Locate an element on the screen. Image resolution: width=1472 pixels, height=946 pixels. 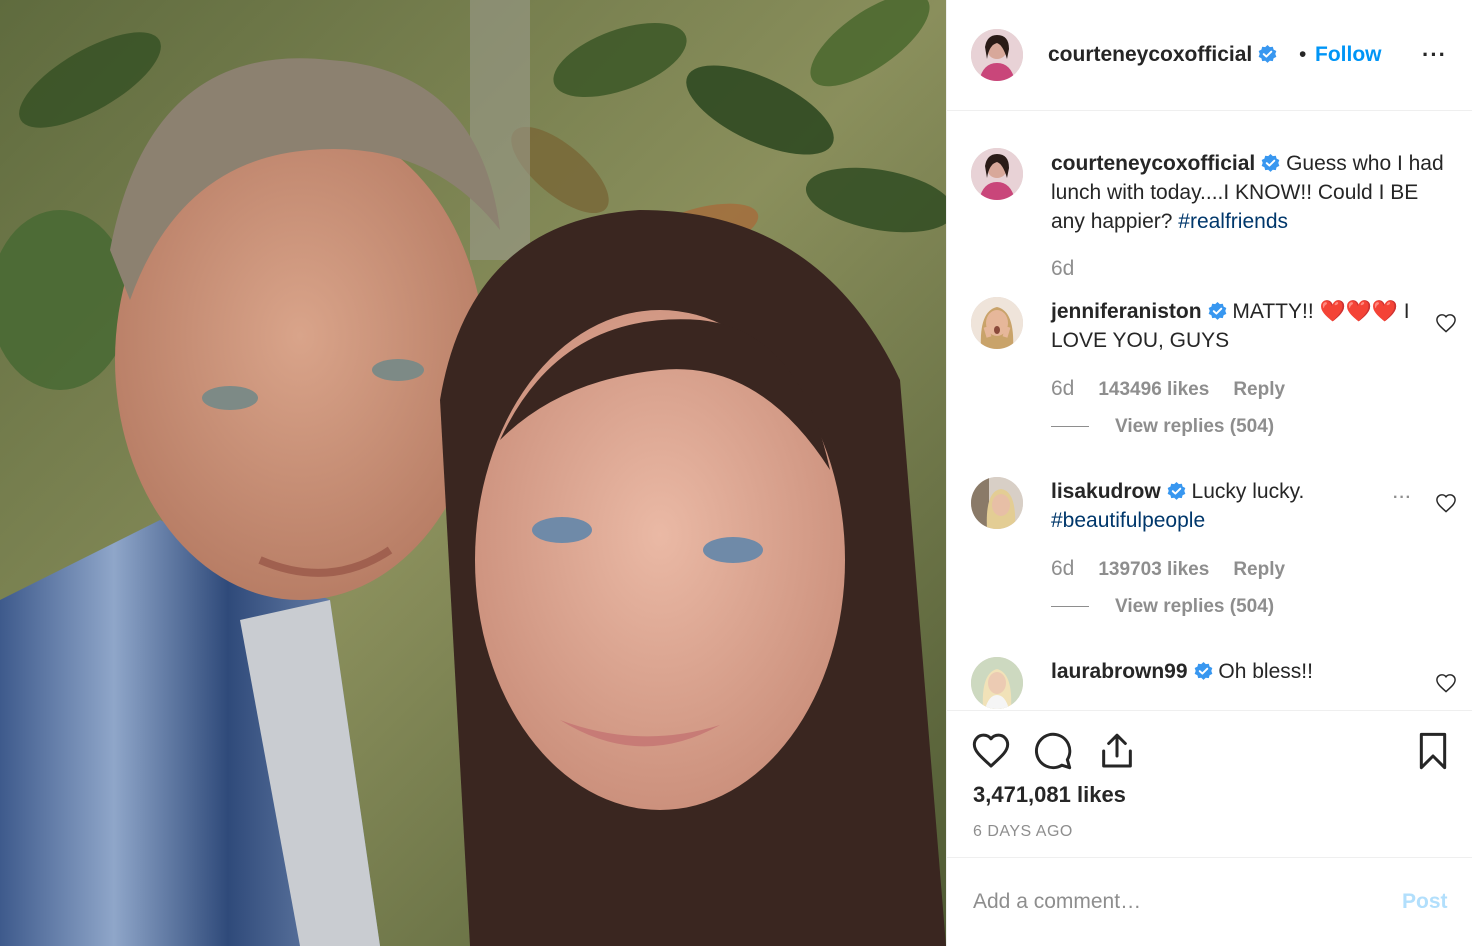
comment-more-options-icon: ··· is located at coordinates (1402, 498).